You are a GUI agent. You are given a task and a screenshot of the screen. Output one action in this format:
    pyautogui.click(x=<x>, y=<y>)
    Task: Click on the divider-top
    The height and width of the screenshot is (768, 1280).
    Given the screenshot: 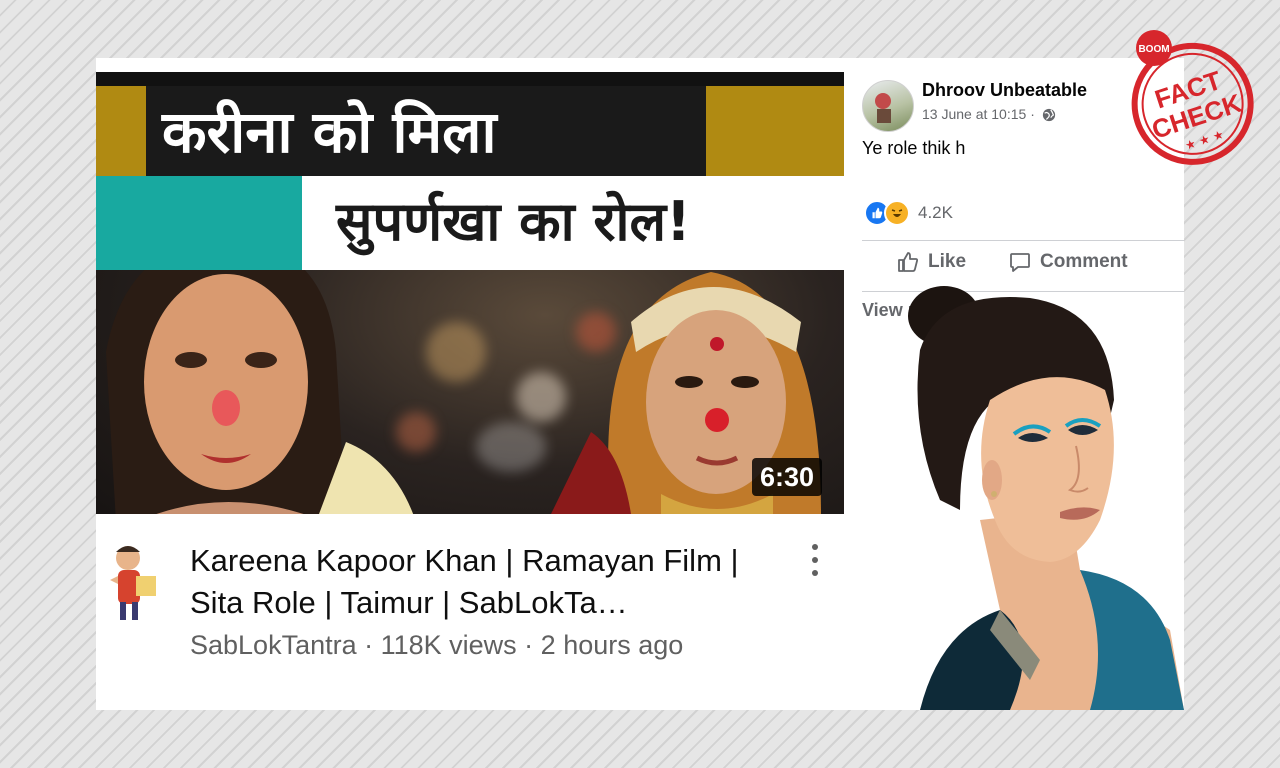 What is the action you would take?
    pyautogui.click(x=1023, y=240)
    